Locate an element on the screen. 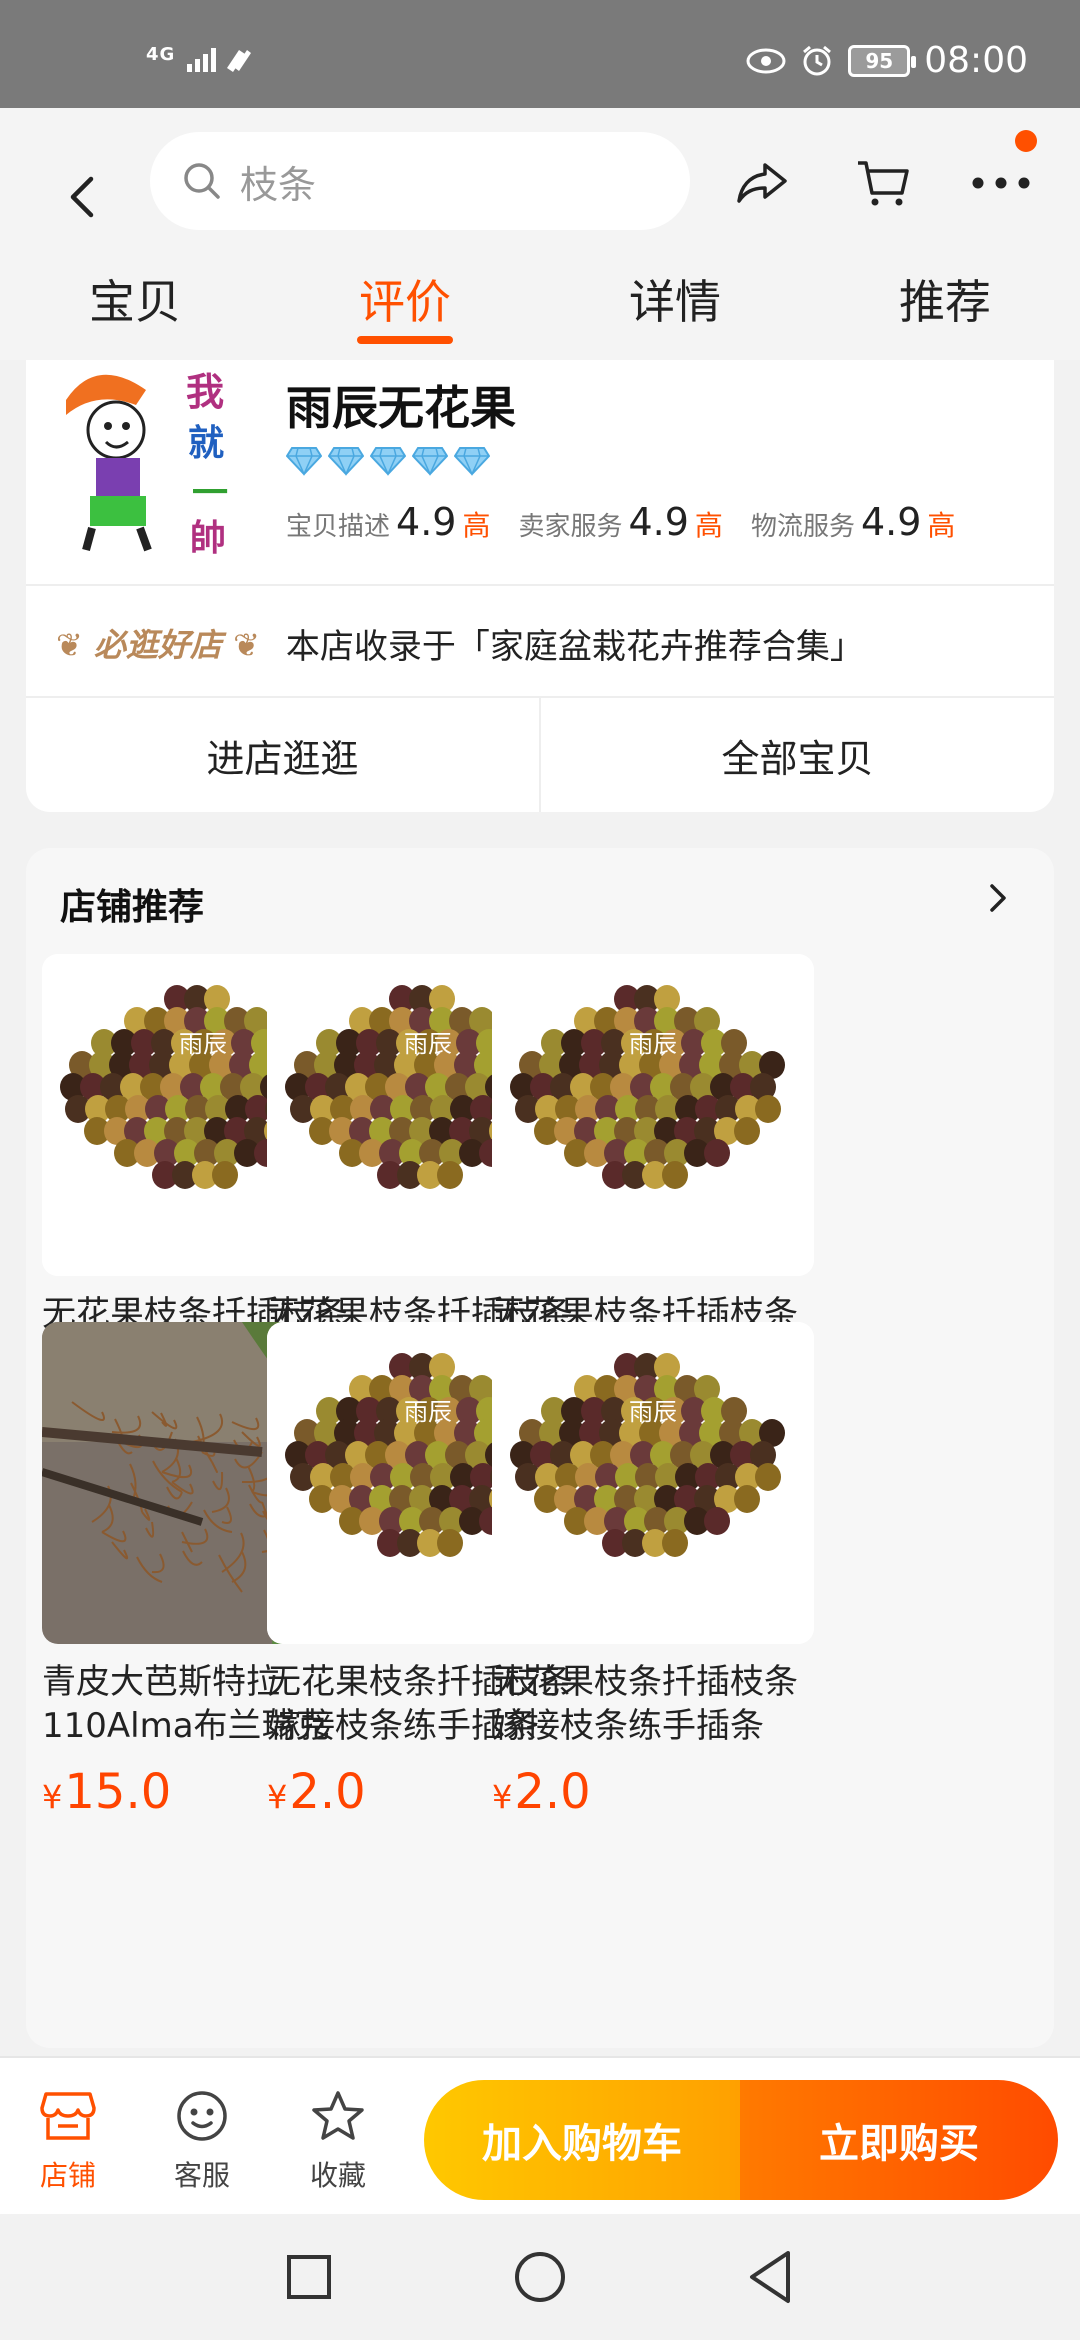  alarm-icon is located at coordinates (817, 60).